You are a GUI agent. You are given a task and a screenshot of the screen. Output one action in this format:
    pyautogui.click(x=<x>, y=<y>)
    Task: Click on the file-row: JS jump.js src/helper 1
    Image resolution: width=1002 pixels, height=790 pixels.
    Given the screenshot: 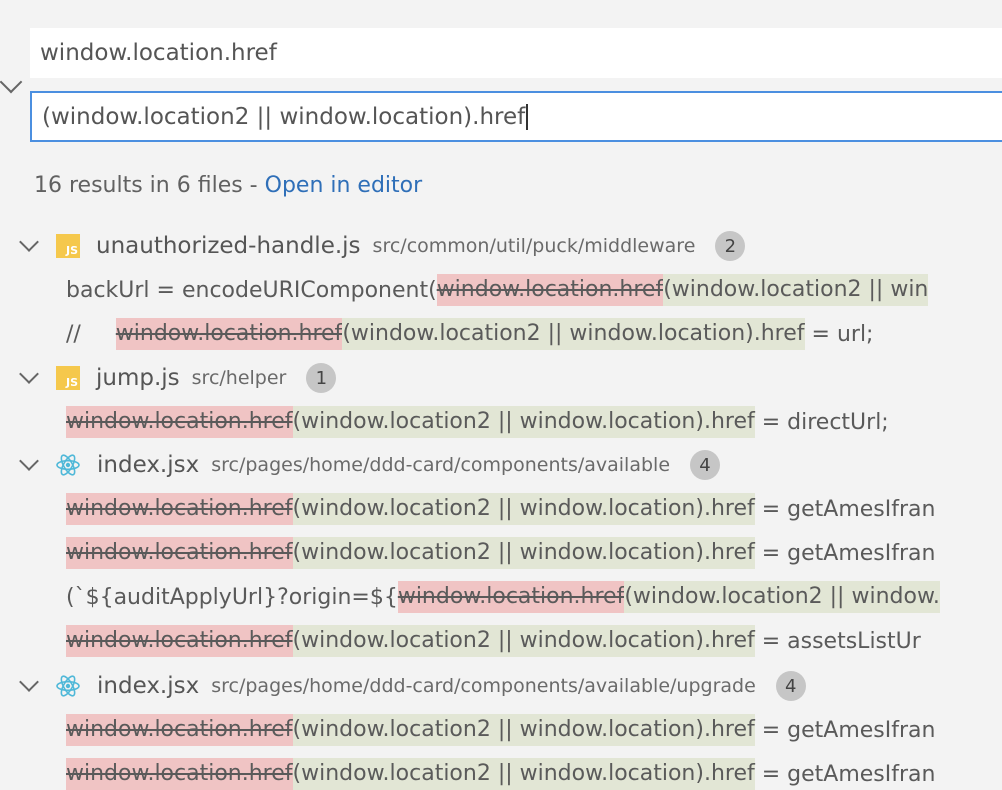 What is the action you would take?
    pyautogui.click(x=168, y=378)
    